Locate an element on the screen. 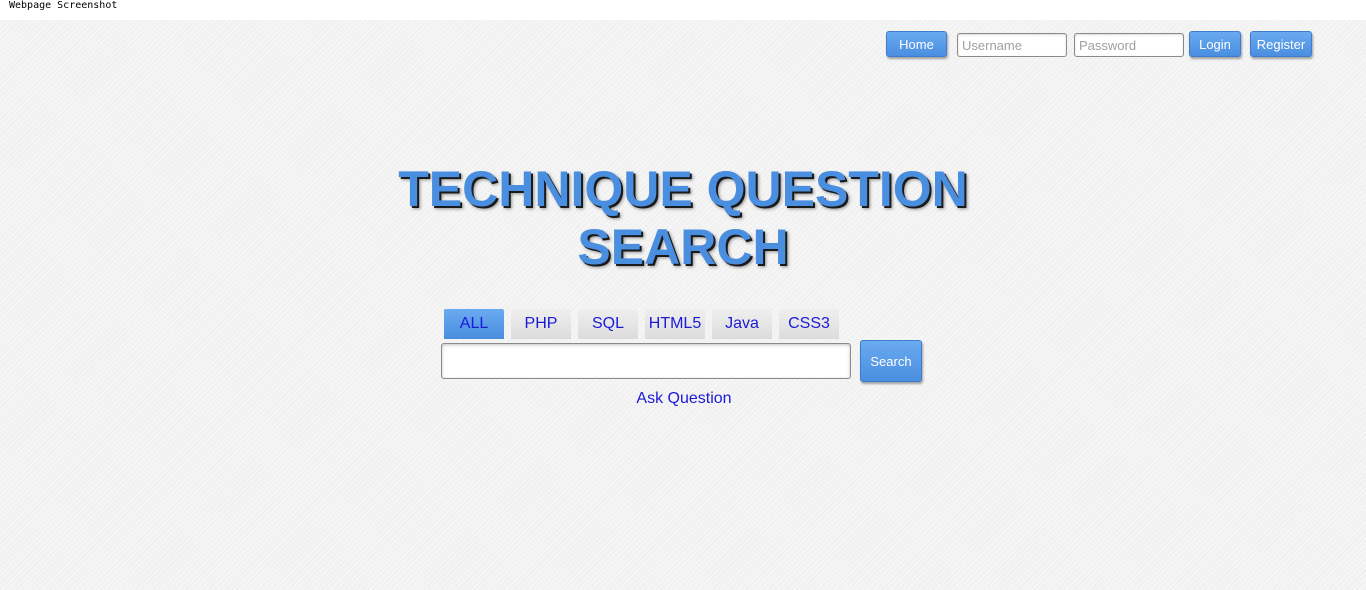 Image resolution: width=1366 pixels, height=590 pixels. login-button: Login is located at coordinates (1215, 44).